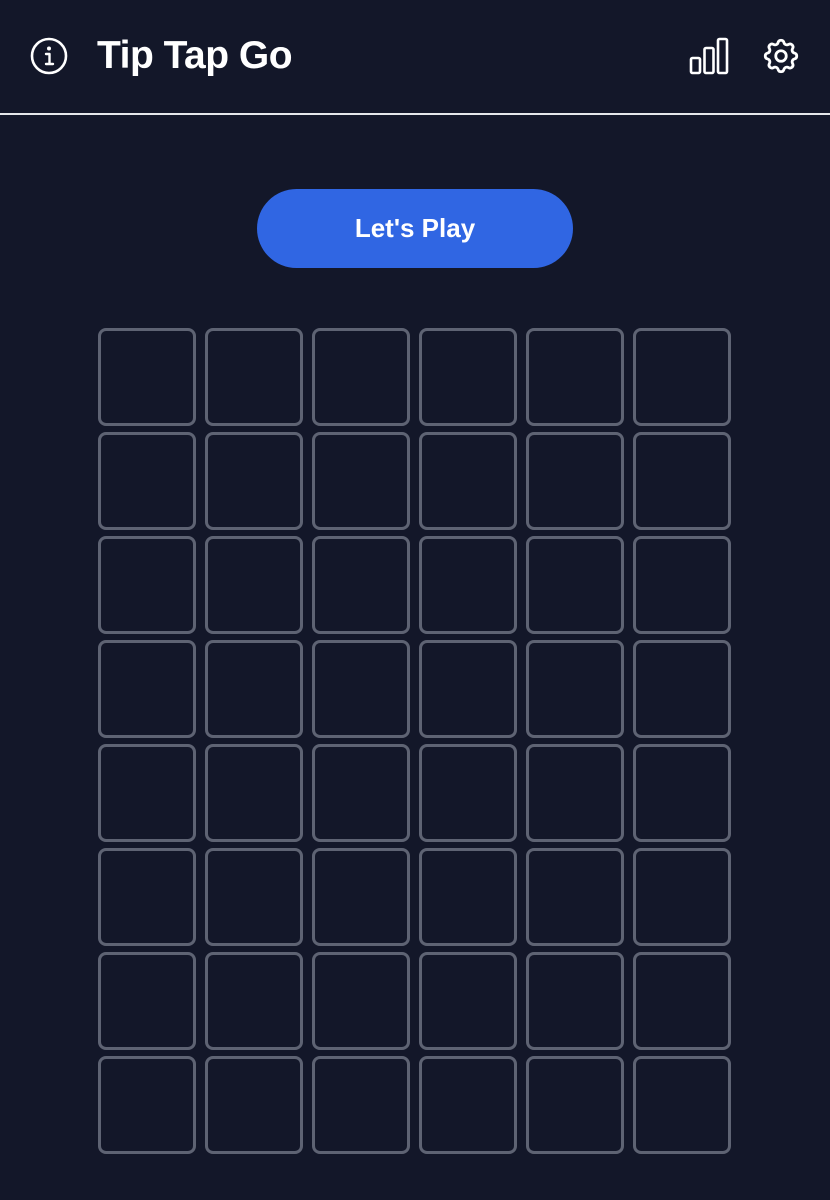 This screenshot has height=1200, width=830. I want to click on info-circle-icon, so click(49, 56).